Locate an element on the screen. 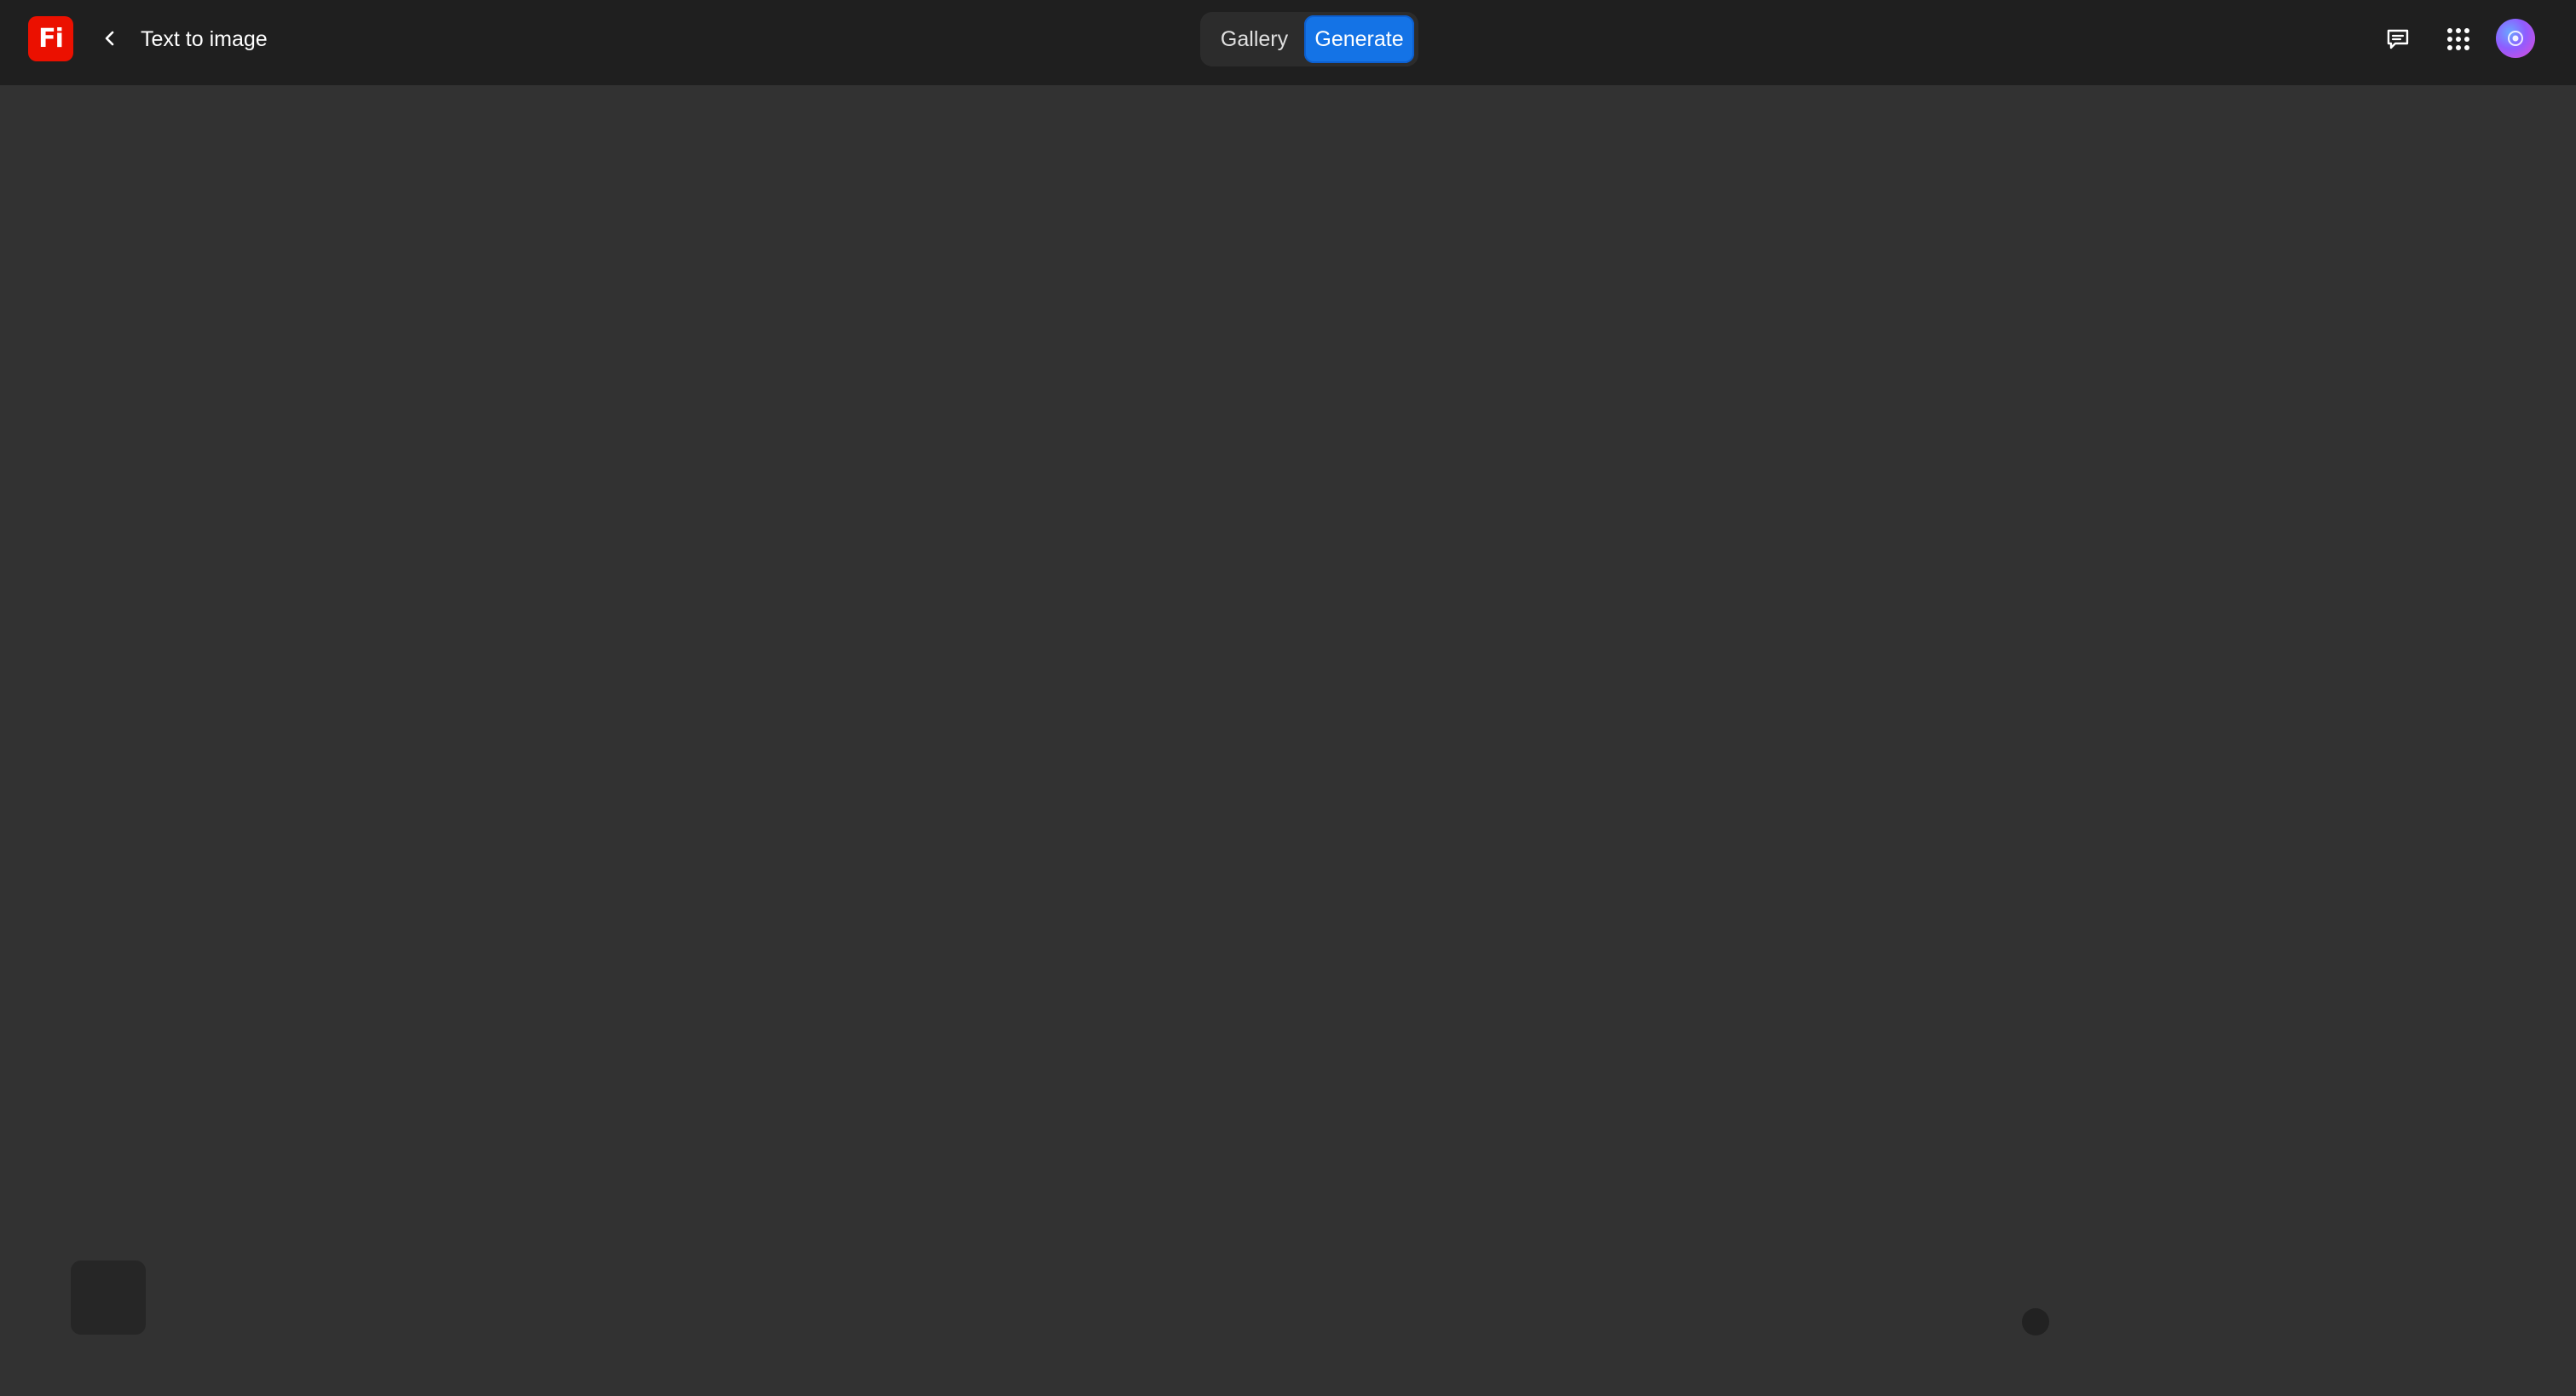 The width and height of the screenshot is (2576, 1396). avatar is located at coordinates (2515, 38).